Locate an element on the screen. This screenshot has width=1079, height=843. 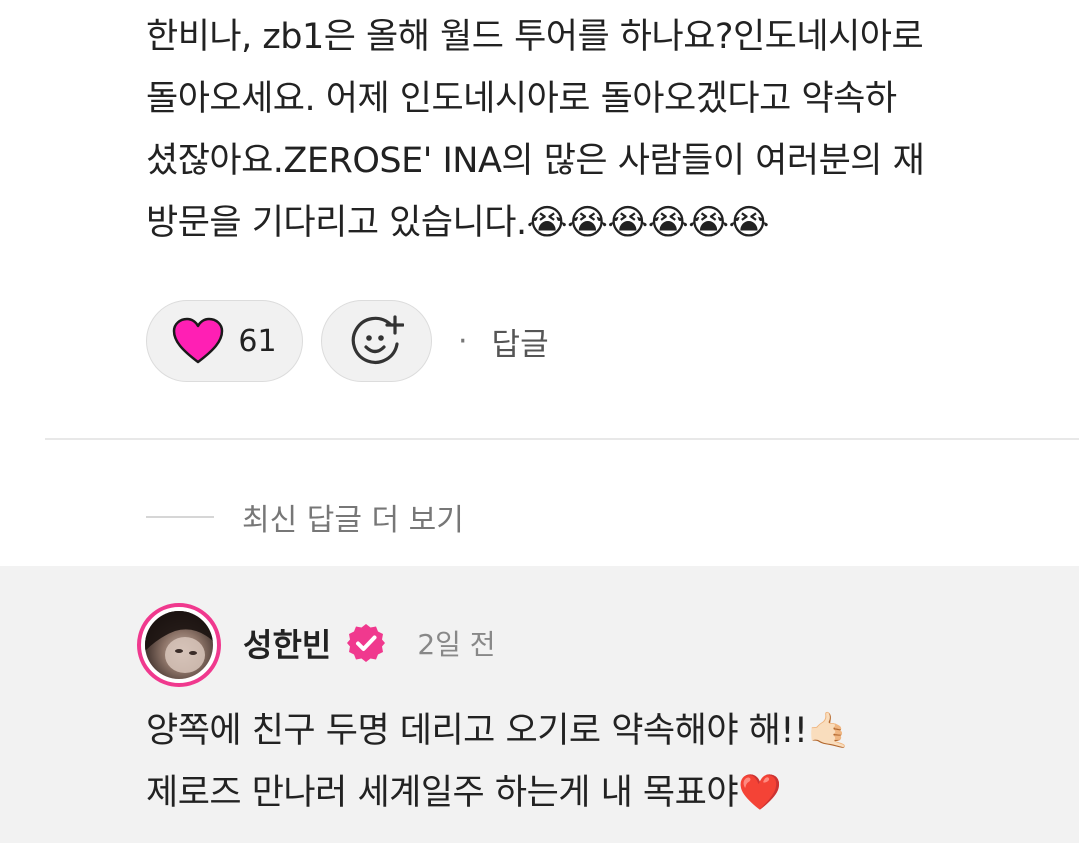
heart-icon is located at coordinates (198, 340).